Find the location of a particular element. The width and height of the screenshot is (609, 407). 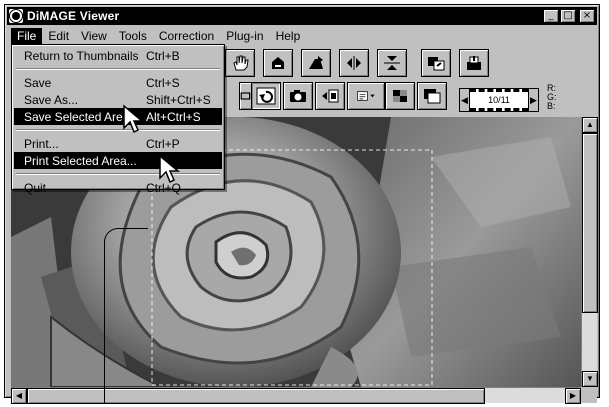

menu-item-save-as: Save As... Shift+Ctrl+S is located at coordinates (118, 99).